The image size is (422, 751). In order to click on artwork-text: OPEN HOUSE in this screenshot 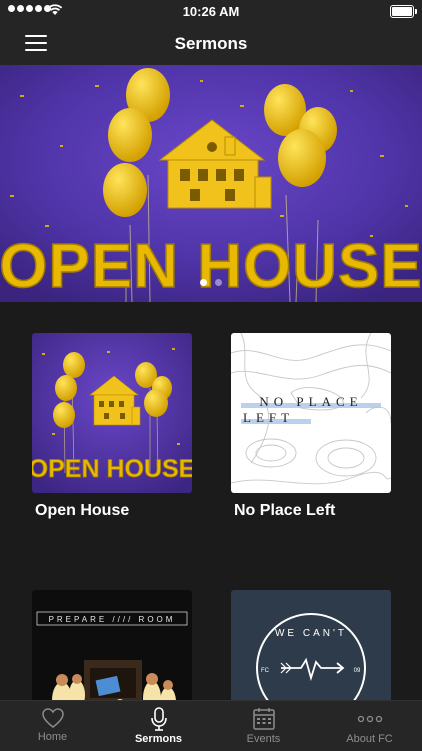, I will do `click(112, 469)`.